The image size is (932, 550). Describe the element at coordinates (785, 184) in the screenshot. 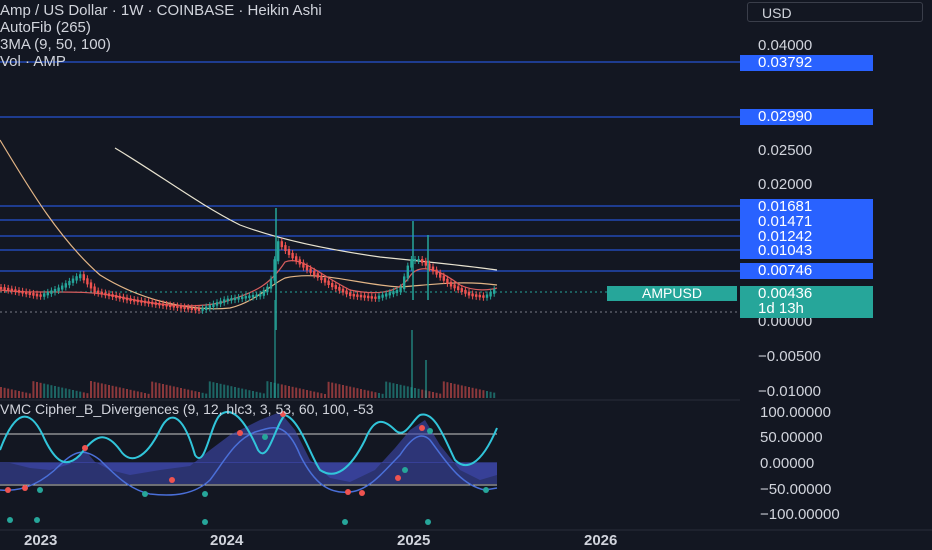

I see `price-tick: 0.02000` at that location.